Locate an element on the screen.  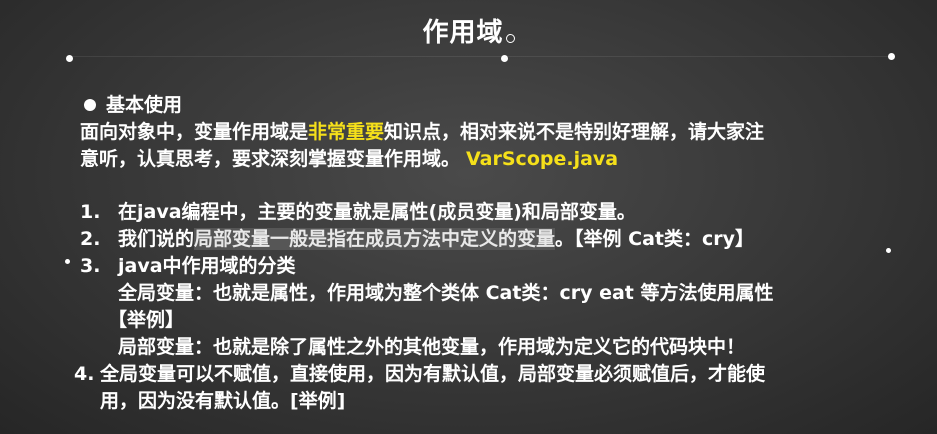
decor-dot-center is located at coordinates (504, 58).